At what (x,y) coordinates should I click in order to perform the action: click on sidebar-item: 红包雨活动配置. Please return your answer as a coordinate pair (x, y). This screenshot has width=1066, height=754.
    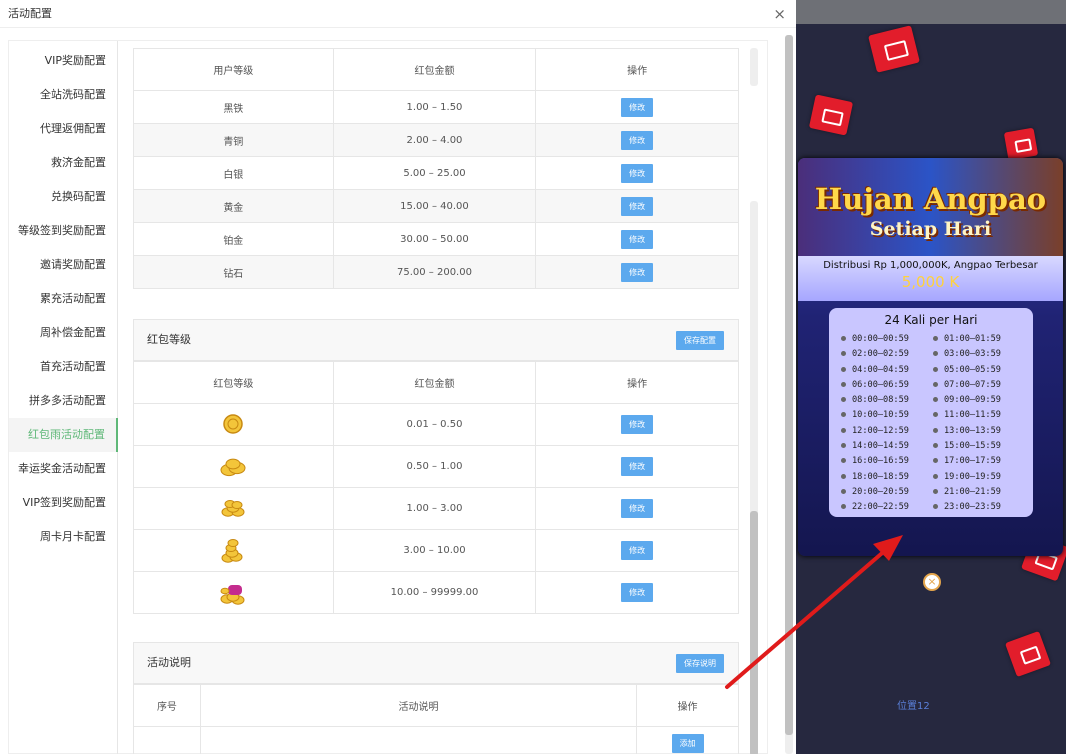
    Looking at the image, I should click on (63, 435).